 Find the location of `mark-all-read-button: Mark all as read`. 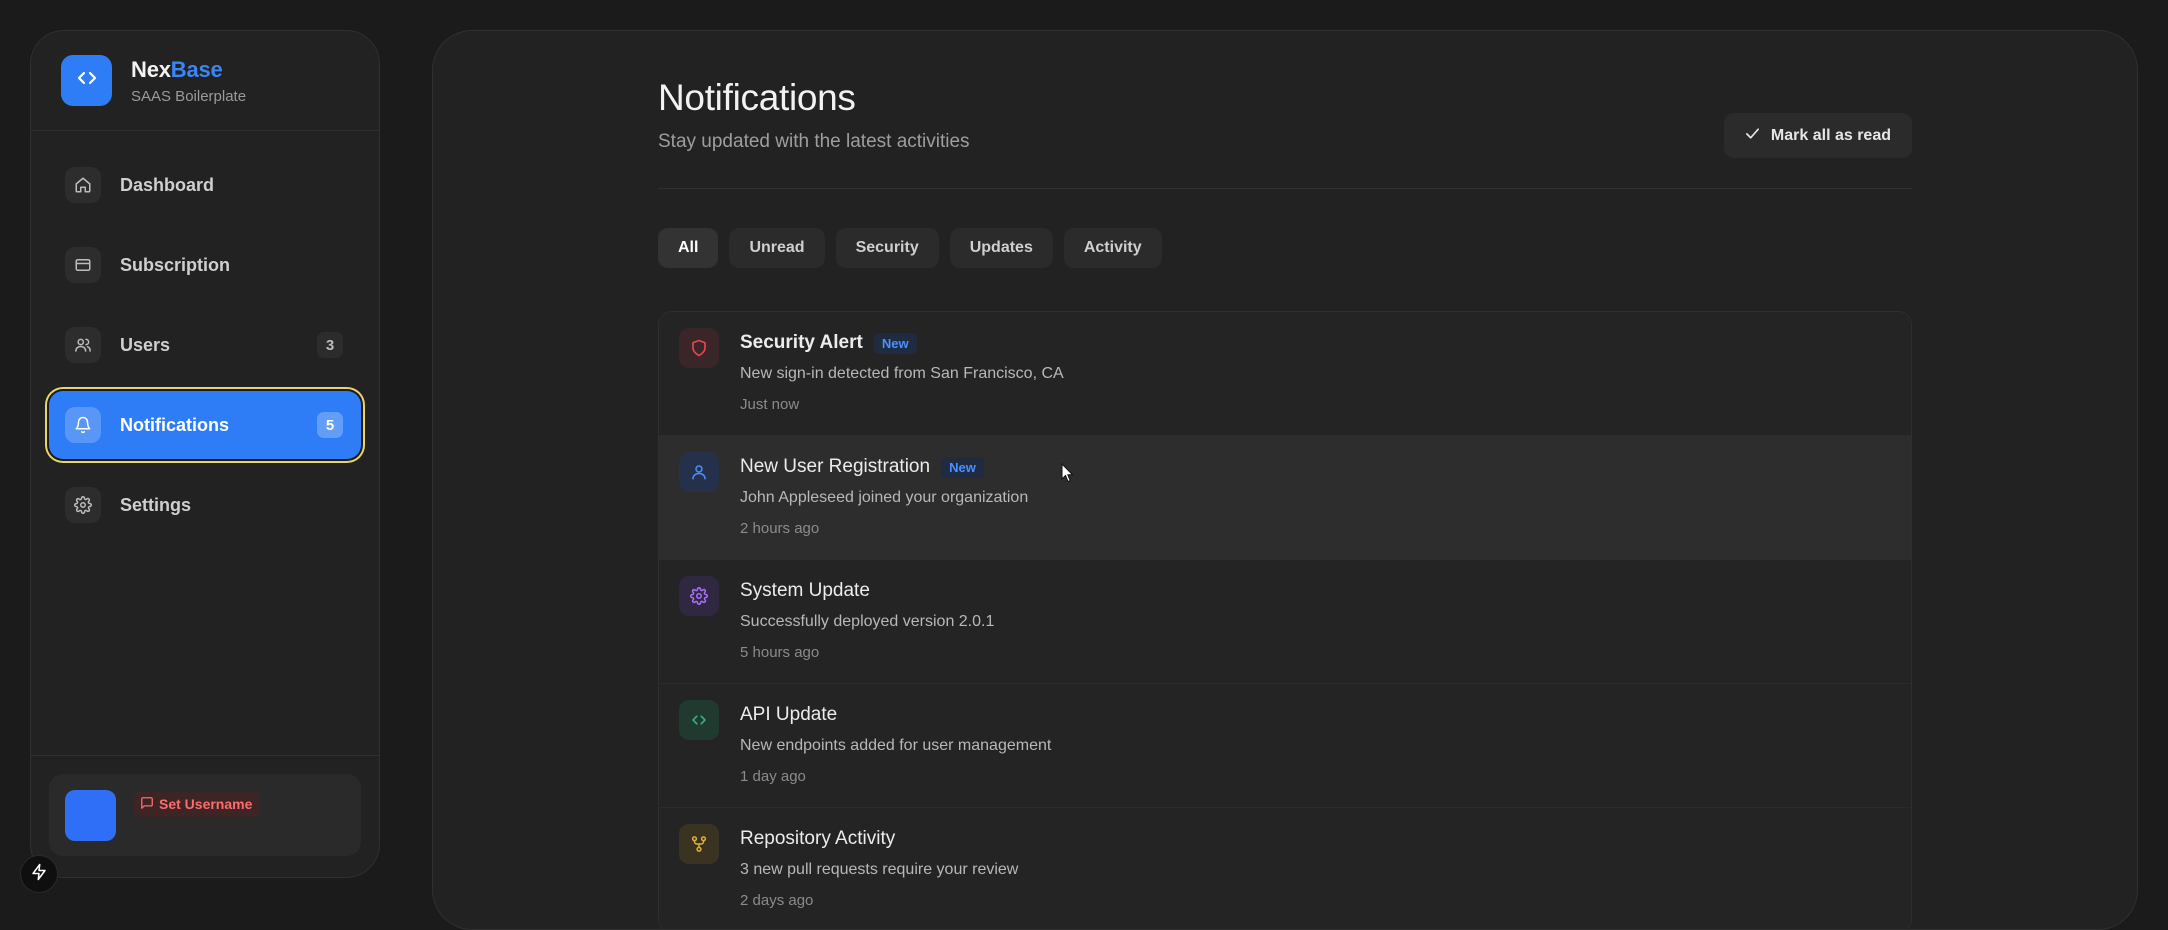

mark-all-read-button: Mark all as read is located at coordinates (1817, 135).